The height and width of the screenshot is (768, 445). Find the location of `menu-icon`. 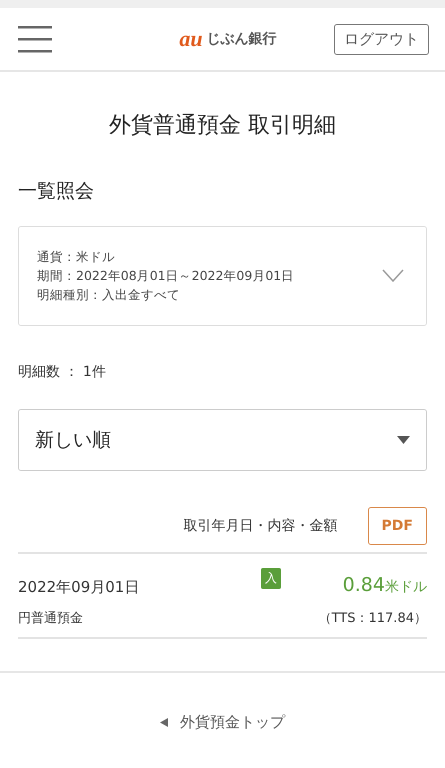

menu-icon is located at coordinates (35, 39).